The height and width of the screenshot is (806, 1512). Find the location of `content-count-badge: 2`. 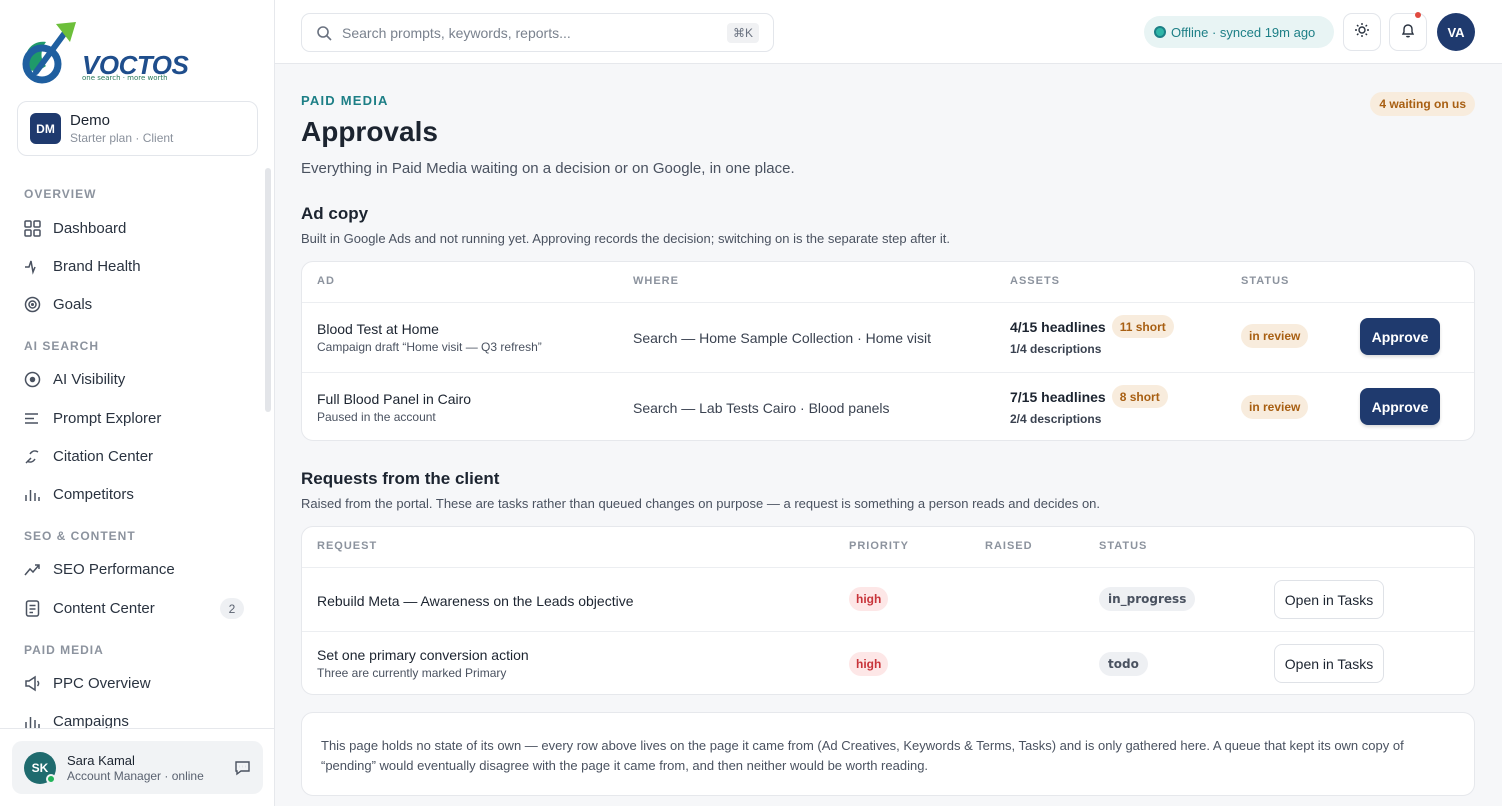

content-count-badge: 2 is located at coordinates (232, 608).